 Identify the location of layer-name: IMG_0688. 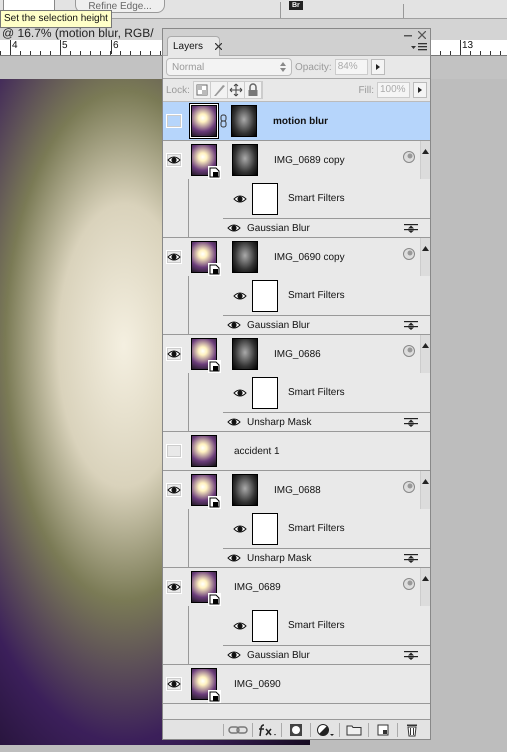
(297, 490).